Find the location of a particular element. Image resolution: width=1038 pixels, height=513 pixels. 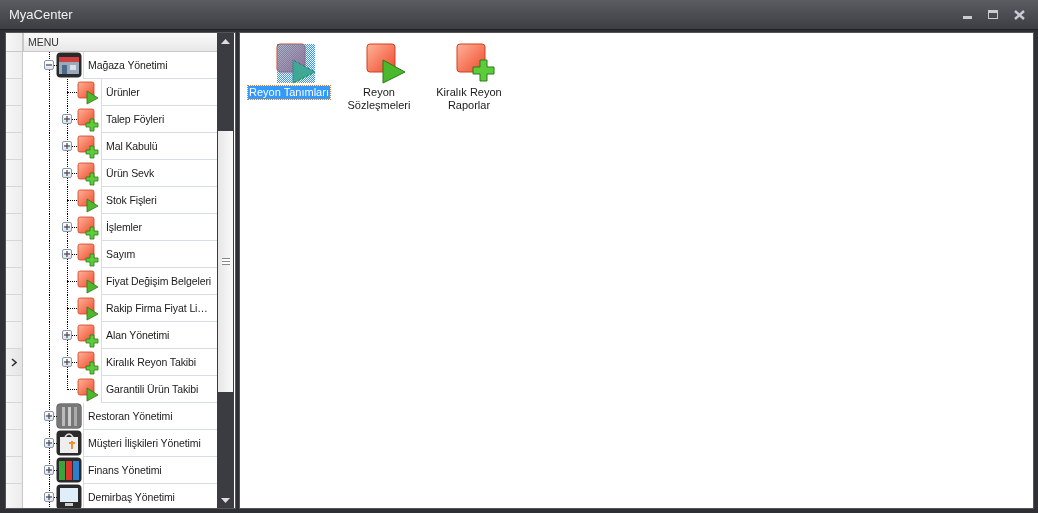

up-arrow-icon is located at coordinates (225, 41).